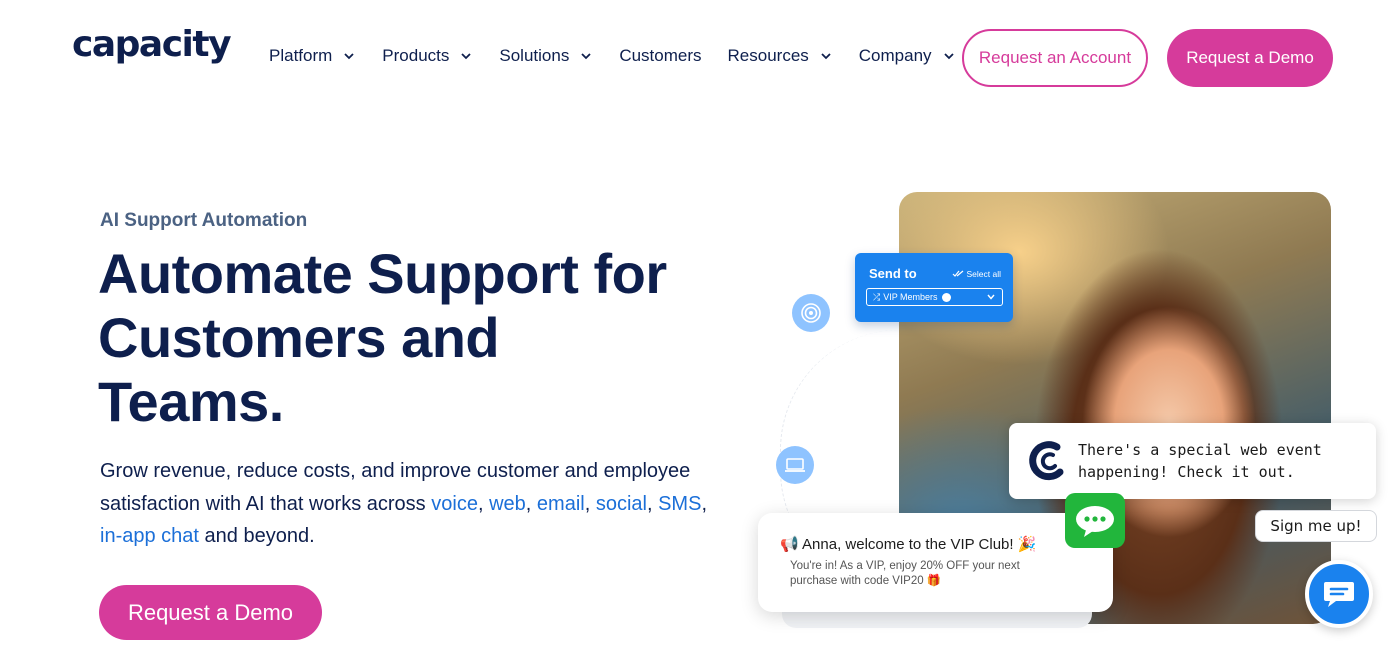 Image resolution: width=1400 pixels, height=653 pixels. I want to click on remove-chip-icon, so click(946, 297).